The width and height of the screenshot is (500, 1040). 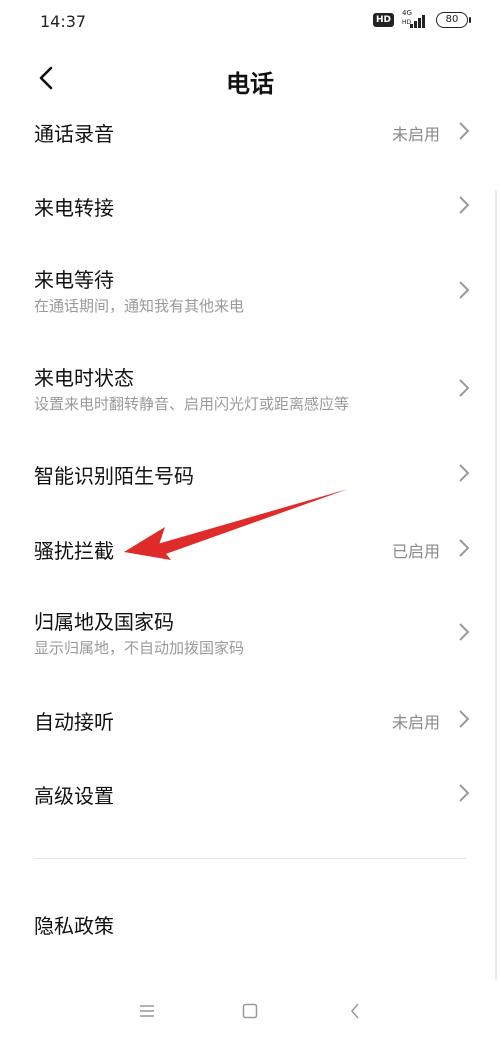 I want to click on setting-description: 显示归属地，不自动加拨国家码, so click(x=139, y=648).